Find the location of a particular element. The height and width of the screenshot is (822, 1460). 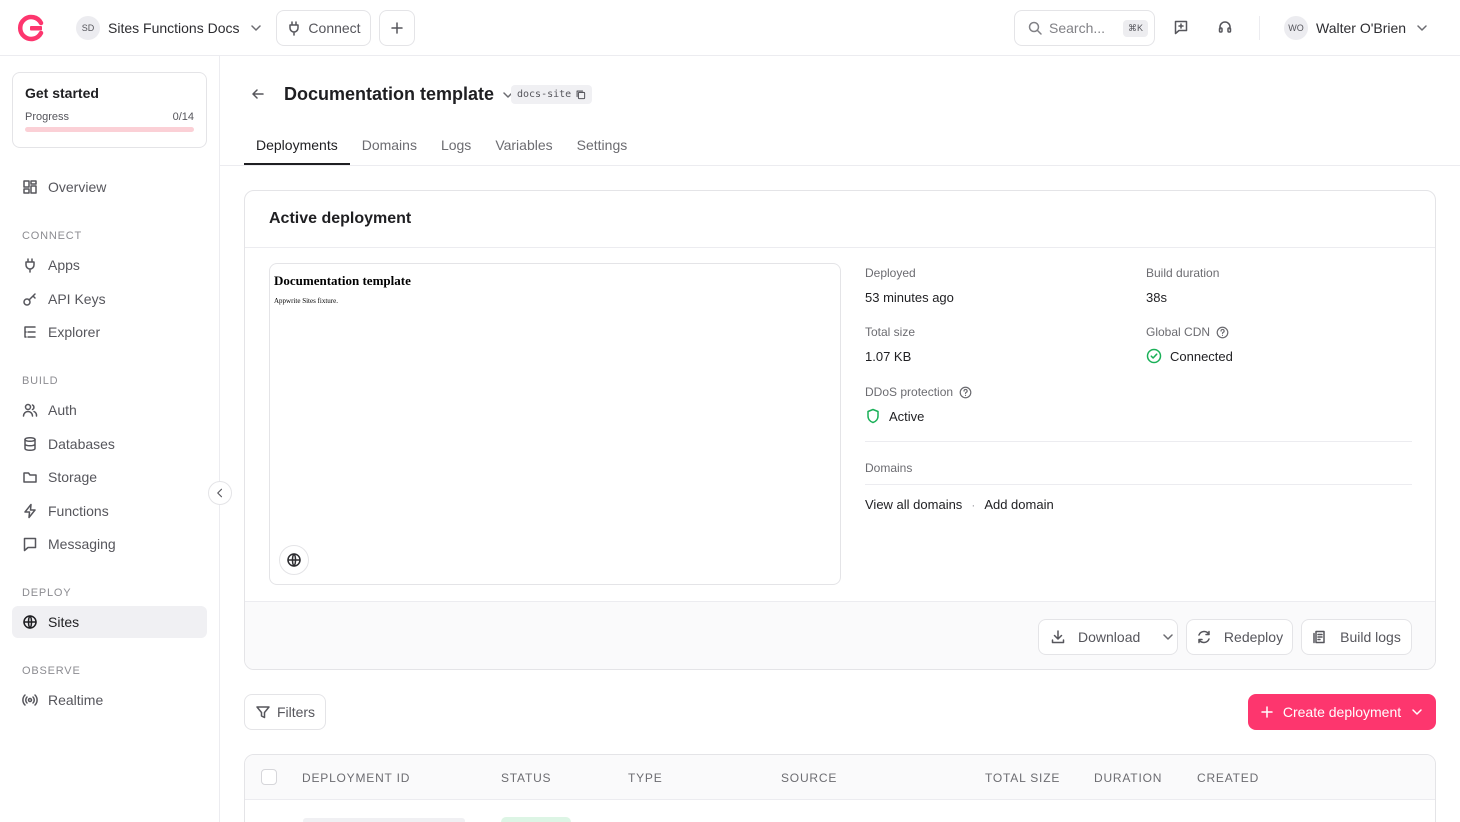

user-name: Walter O'Brien is located at coordinates (1361, 28).